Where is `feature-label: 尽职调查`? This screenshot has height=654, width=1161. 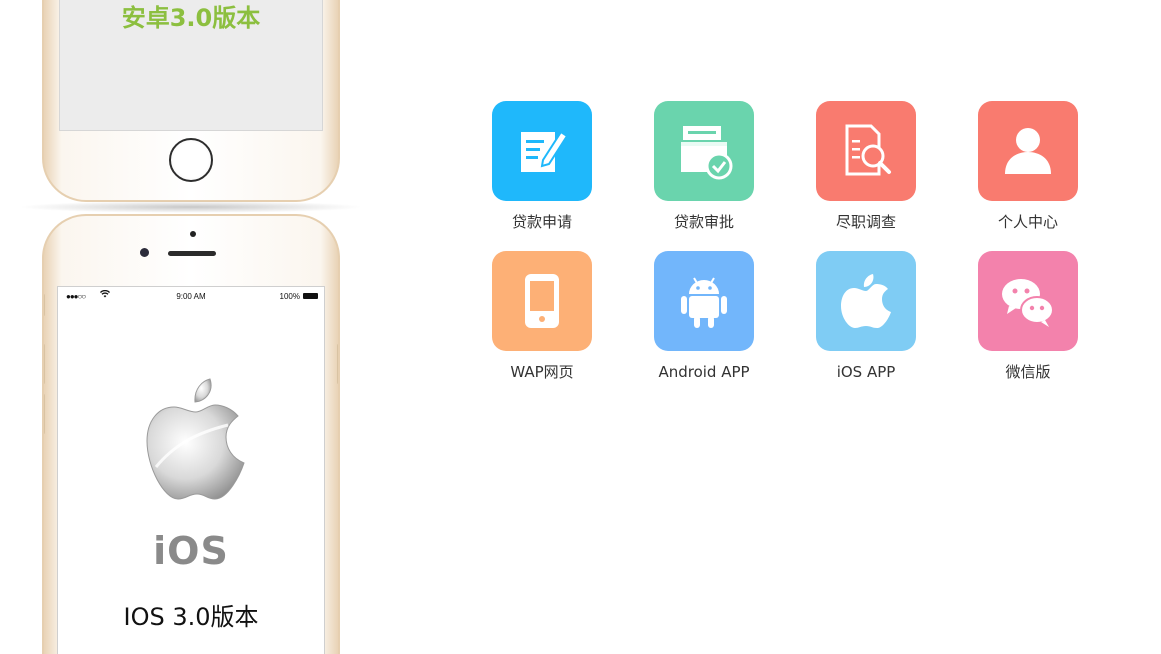 feature-label: 尽职调查 is located at coordinates (865, 222).